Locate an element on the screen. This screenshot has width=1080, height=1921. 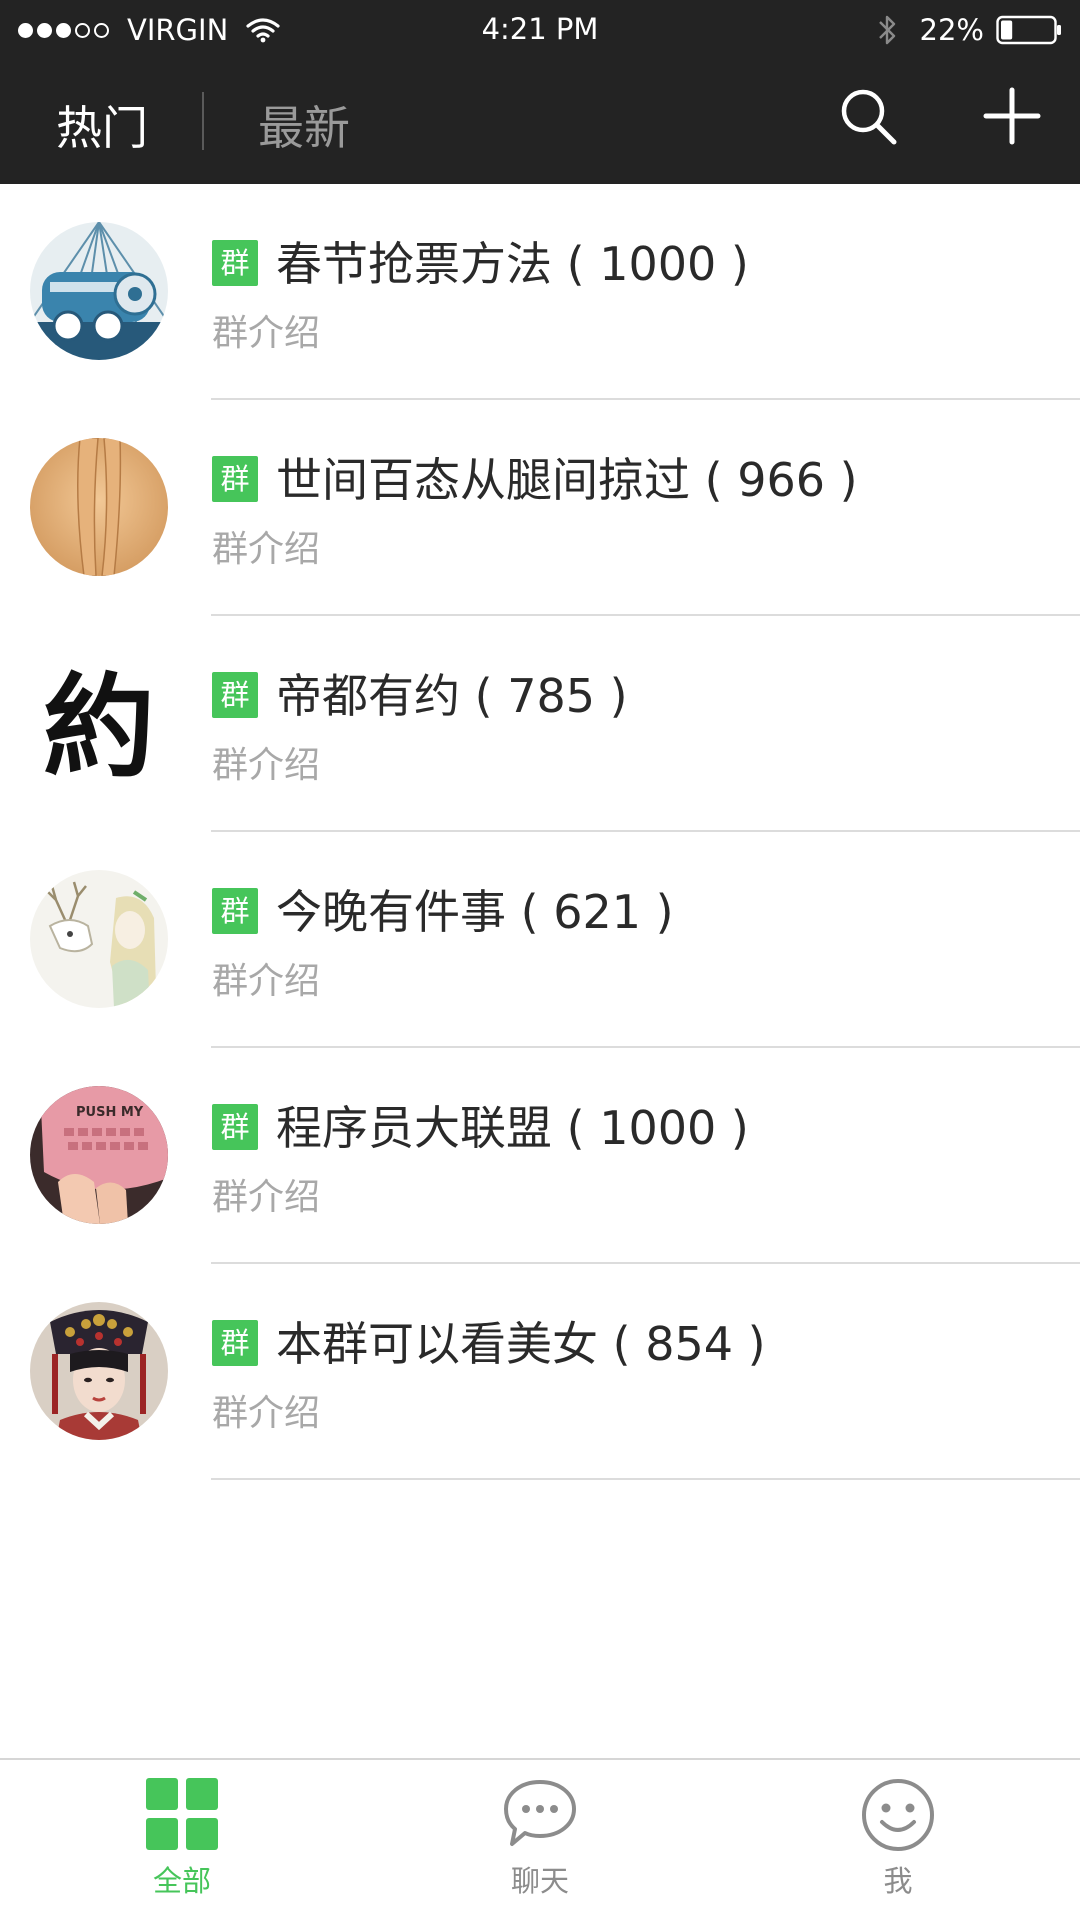
chat-bubble-icon is located at coordinates (540, 1813).